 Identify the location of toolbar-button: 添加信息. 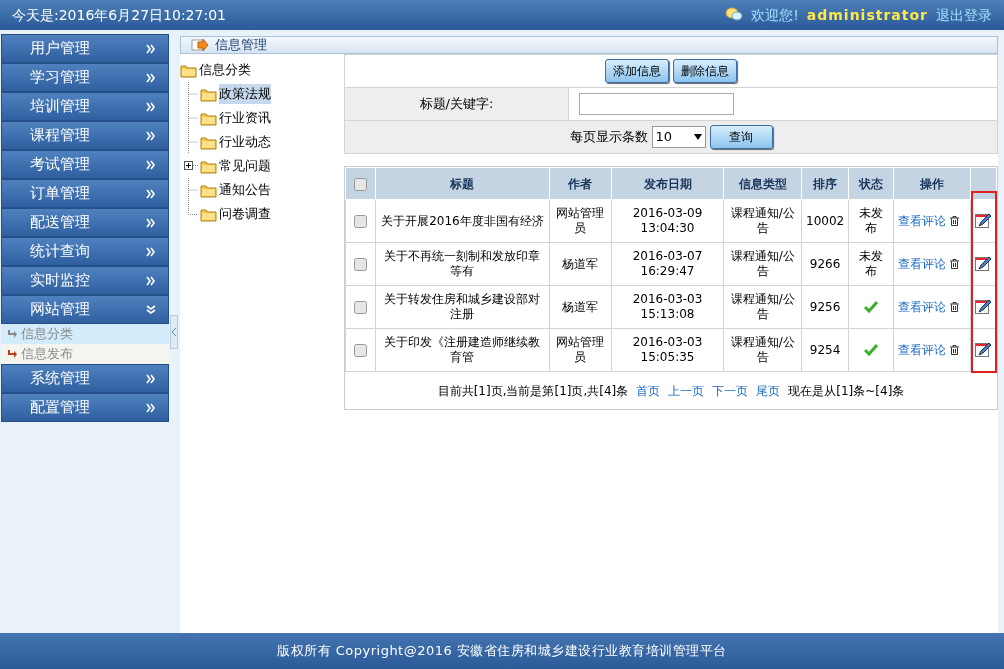
(637, 71).